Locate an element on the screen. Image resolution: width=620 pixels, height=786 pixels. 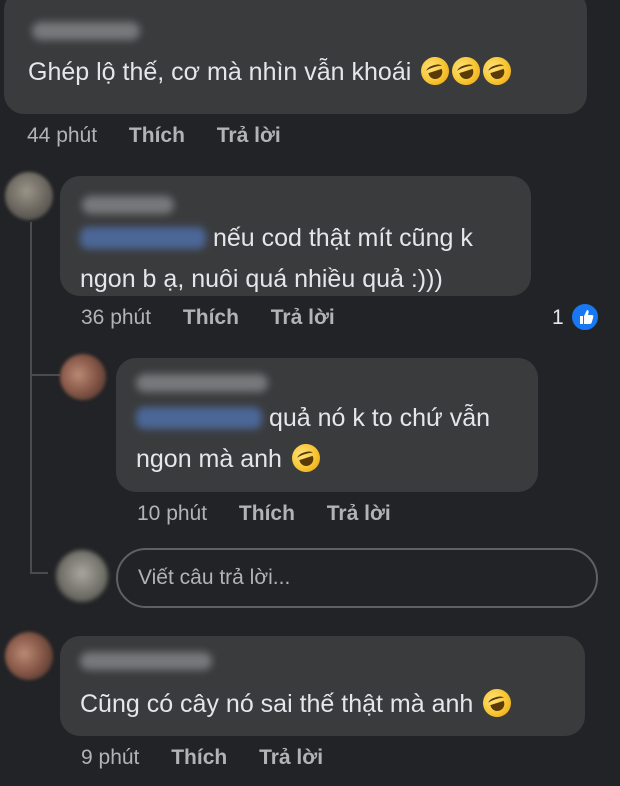
comment-line: quả nó k to chứ vẫn is located at coordinates (379, 418).